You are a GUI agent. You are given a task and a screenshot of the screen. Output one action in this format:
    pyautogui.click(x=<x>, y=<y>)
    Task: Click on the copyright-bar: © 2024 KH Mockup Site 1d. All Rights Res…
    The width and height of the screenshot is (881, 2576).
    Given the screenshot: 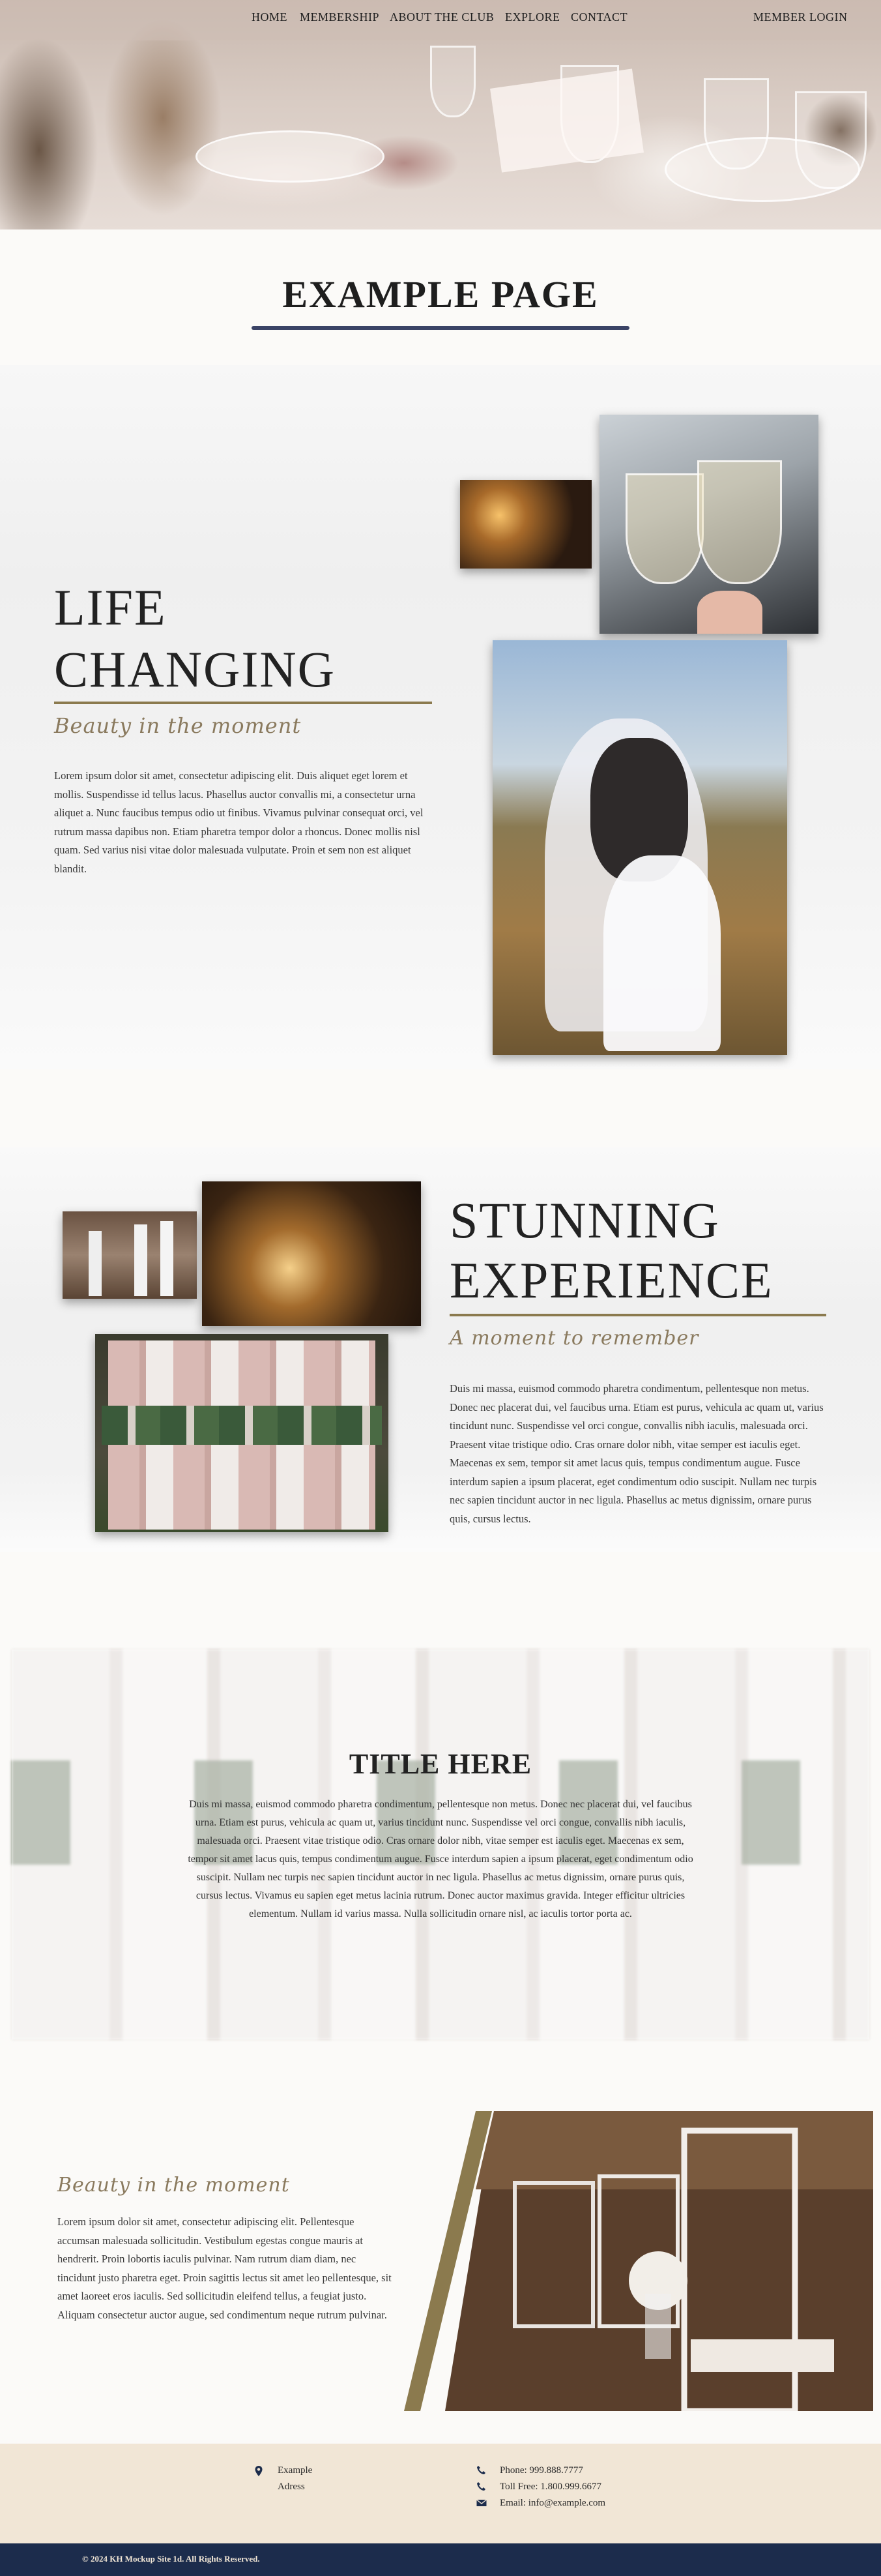 What is the action you would take?
    pyautogui.click(x=440, y=2559)
    